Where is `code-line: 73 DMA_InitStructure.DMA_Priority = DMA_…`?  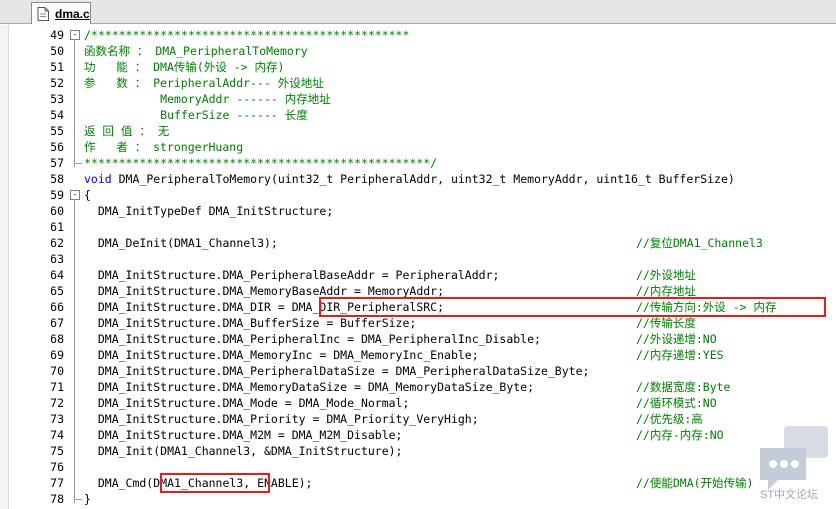 code-line: 73 DMA_InitStructure.DMA_Priority = DMA_… is located at coordinates (418, 419).